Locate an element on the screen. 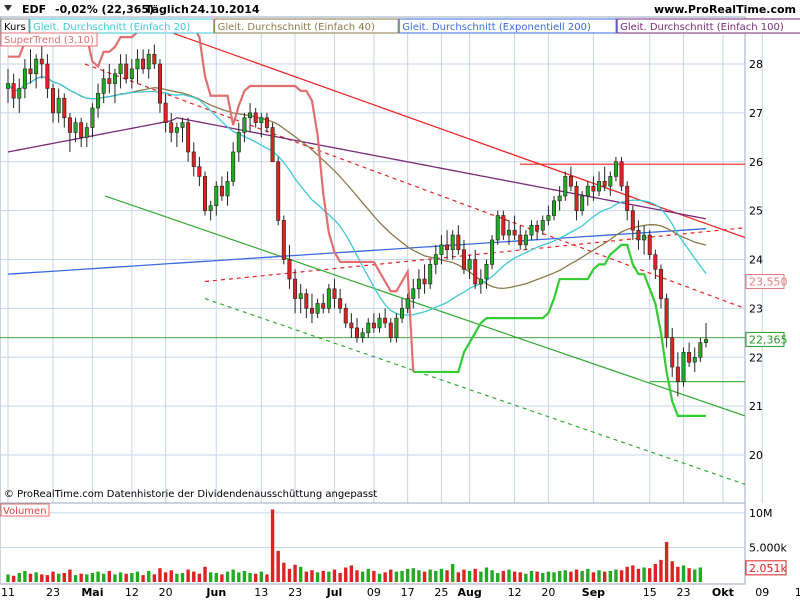 This screenshot has width=800, height=600. time-tick-label: 25 is located at coordinates (441, 592).